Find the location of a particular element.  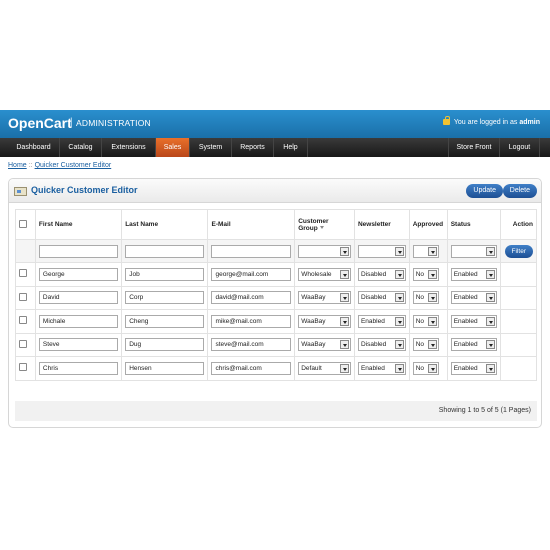

col-action: Action is located at coordinates (518, 224).